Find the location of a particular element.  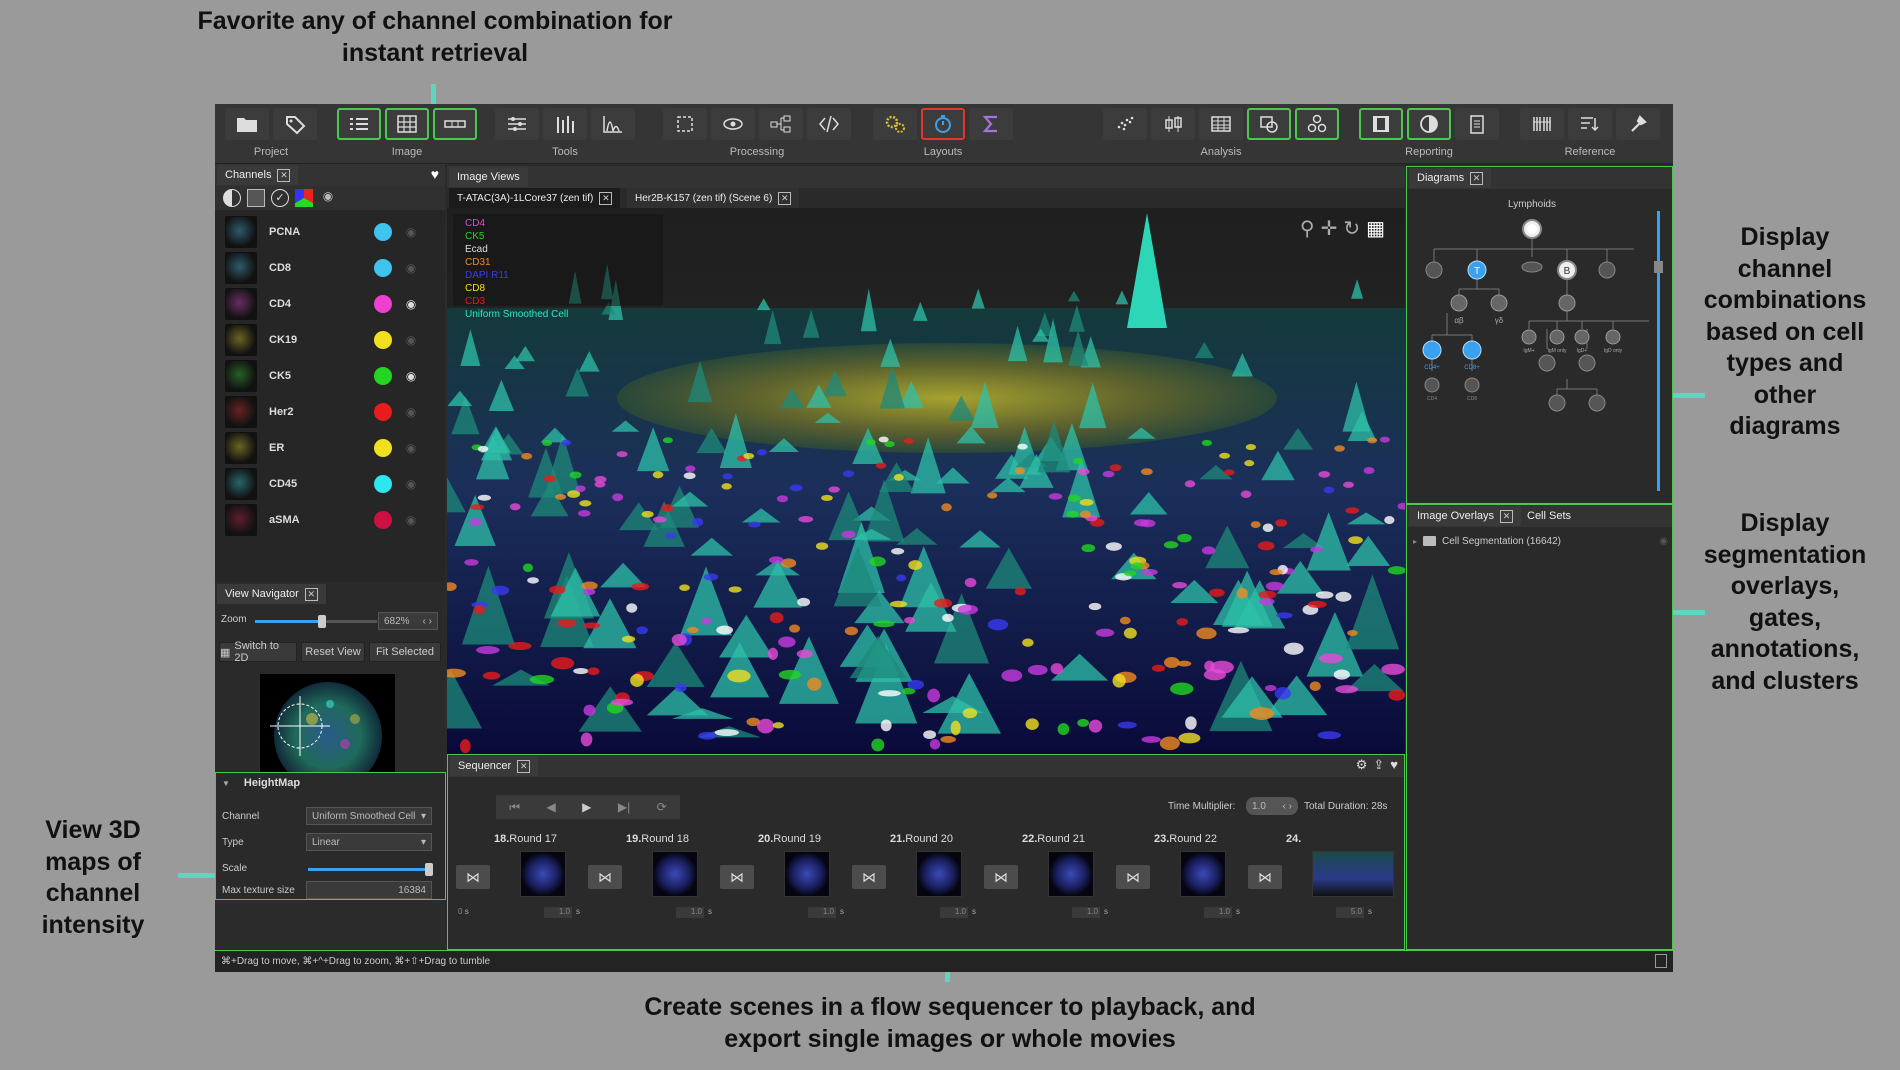

eye-icon is located at coordinates (733, 124).